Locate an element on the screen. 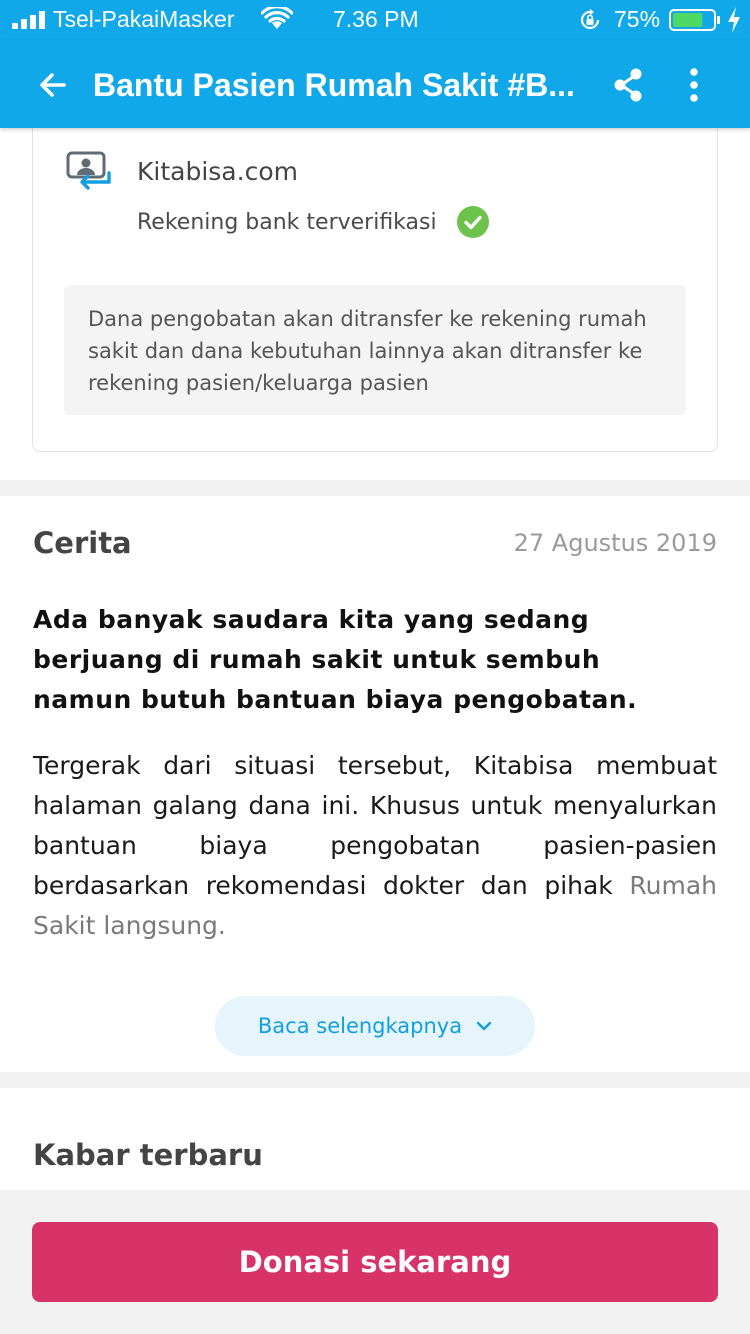 The height and width of the screenshot is (1334, 750). read-more-label: Baca selengkapnya is located at coordinates (360, 1026).